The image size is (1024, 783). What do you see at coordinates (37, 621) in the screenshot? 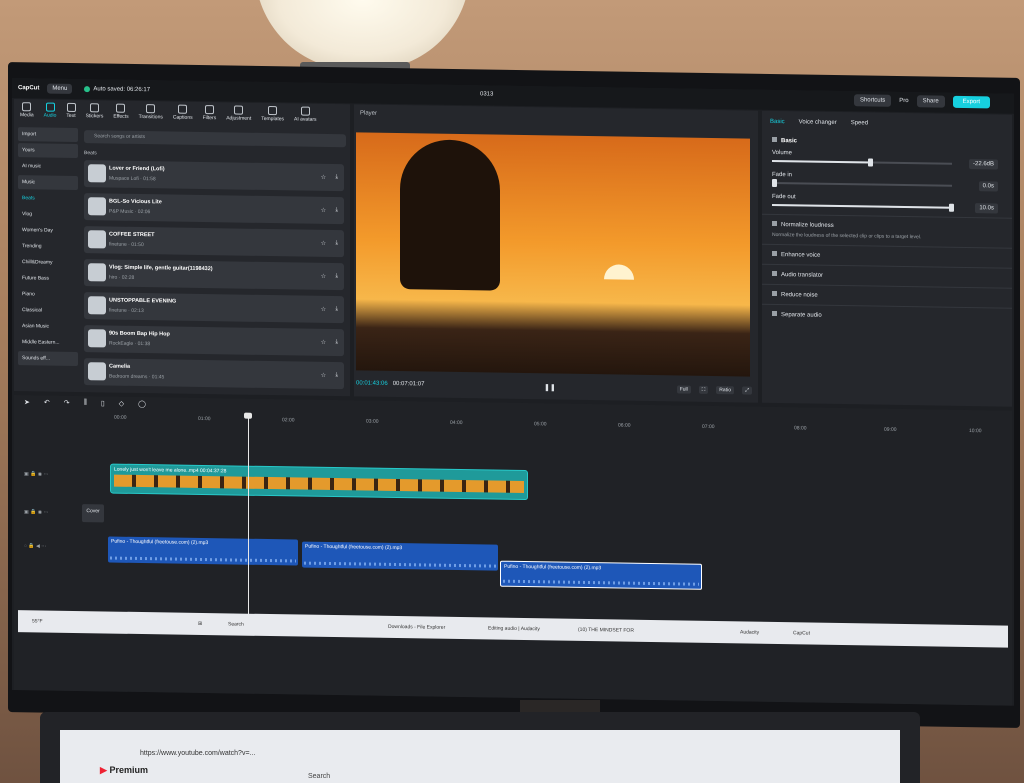
I see `weather-widget: 55°F` at bounding box center [37, 621].